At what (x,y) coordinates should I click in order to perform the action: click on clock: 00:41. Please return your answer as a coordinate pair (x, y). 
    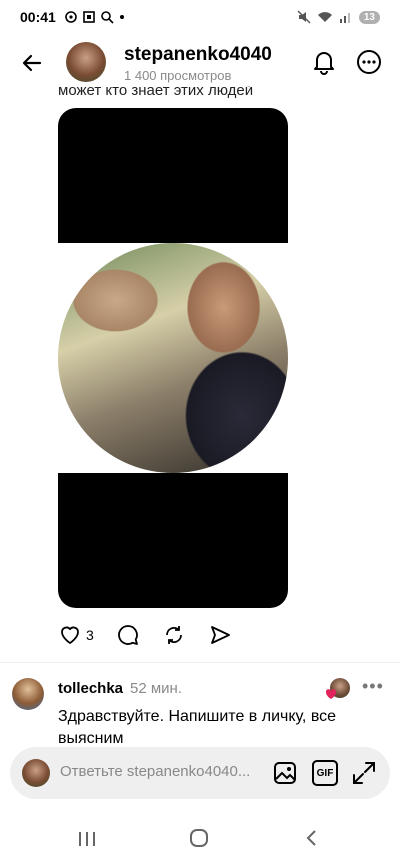
    Looking at the image, I should click on (38, 17).